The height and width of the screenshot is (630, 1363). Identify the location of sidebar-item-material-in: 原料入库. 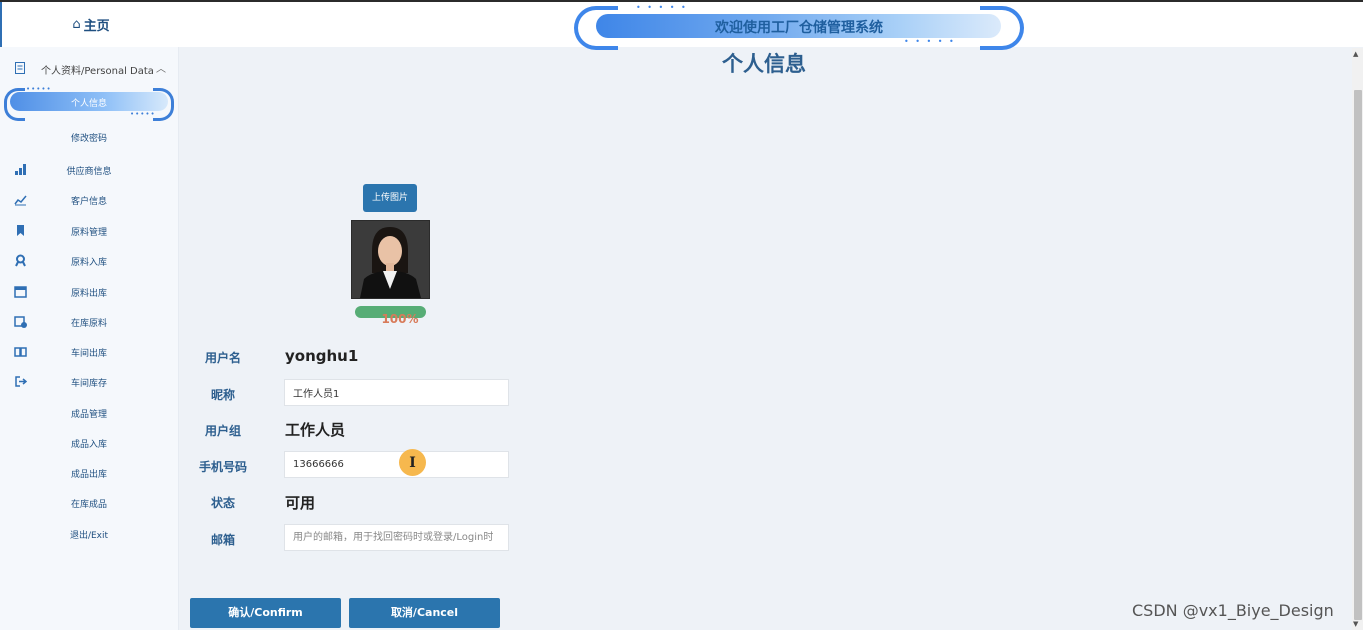
(89, 261).